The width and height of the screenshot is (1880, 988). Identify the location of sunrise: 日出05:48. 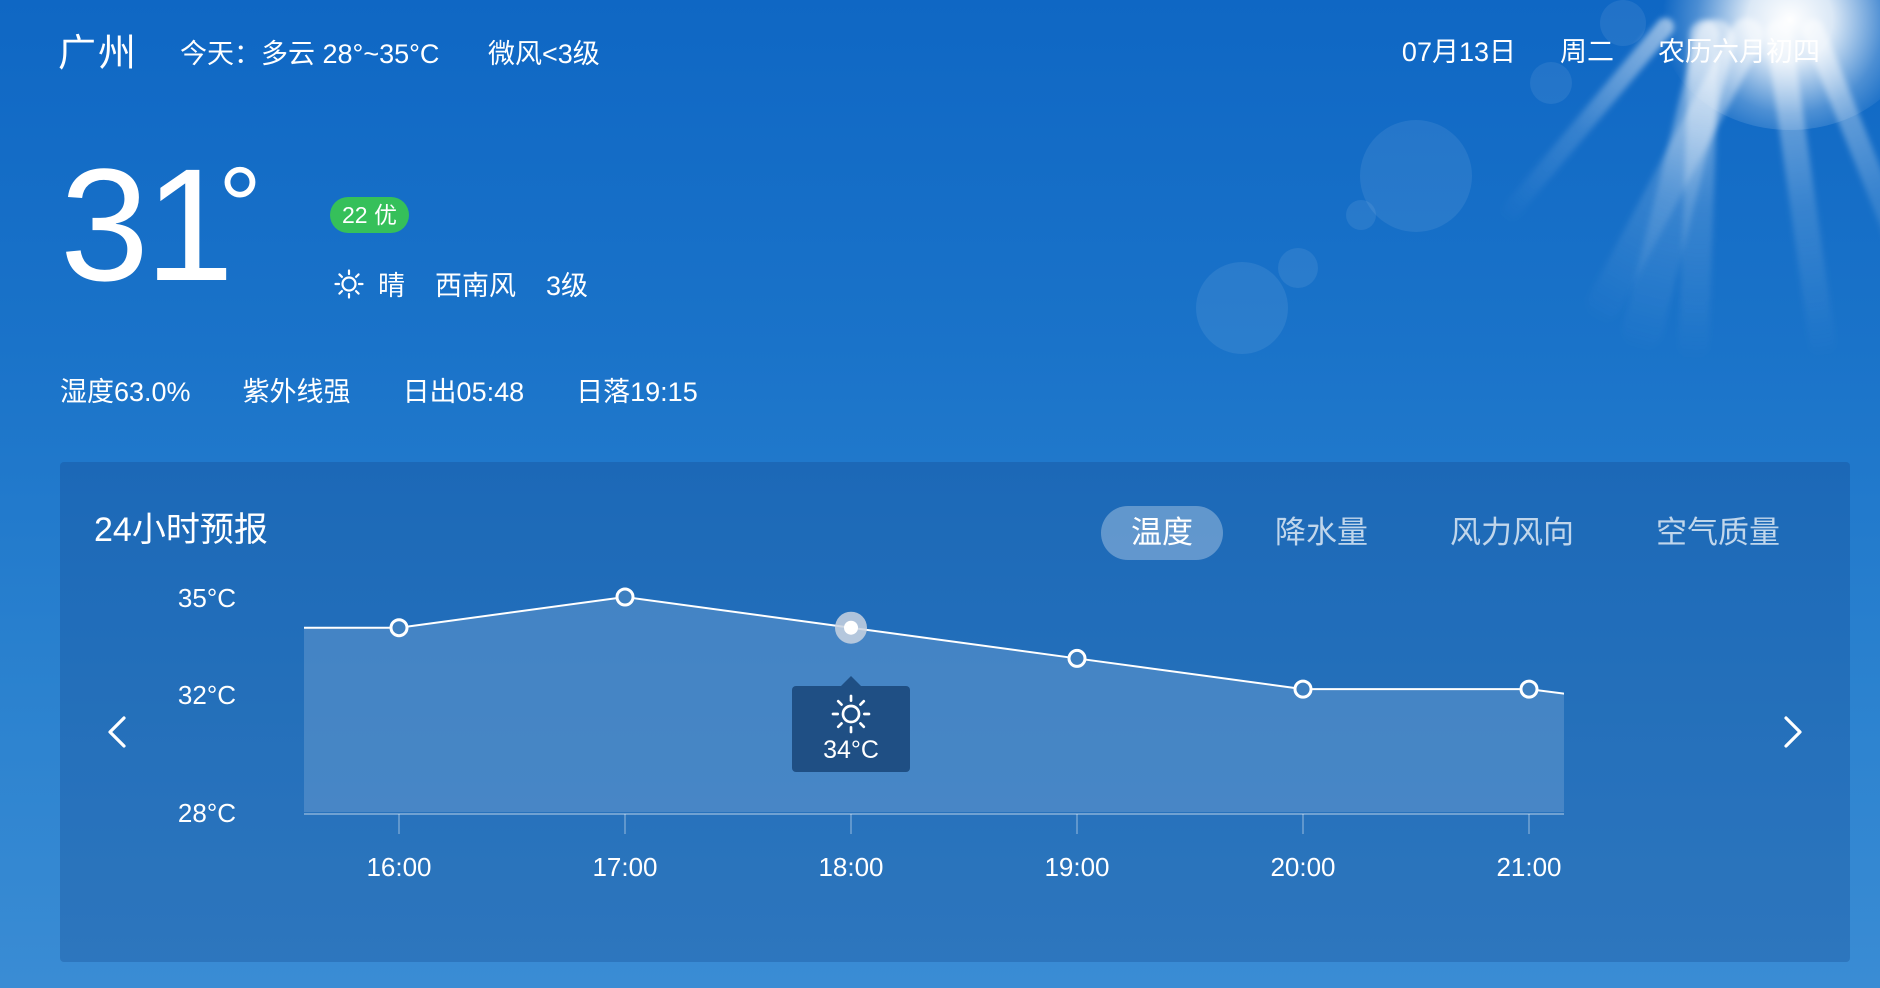
(463, 392).